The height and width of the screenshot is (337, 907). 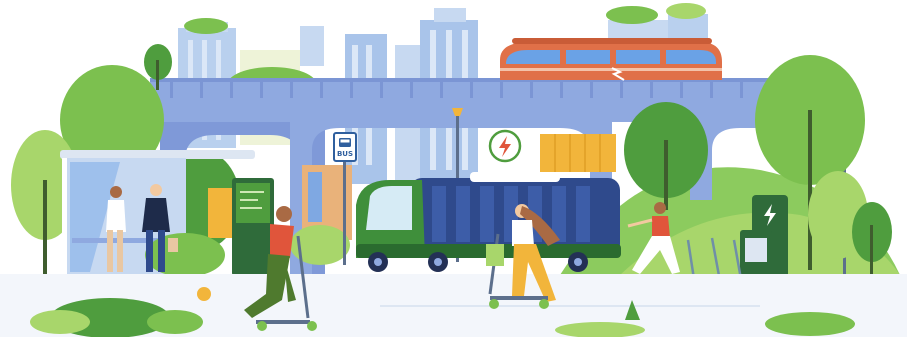 I want to click on bus-windshield, so click(x=389, y=208).